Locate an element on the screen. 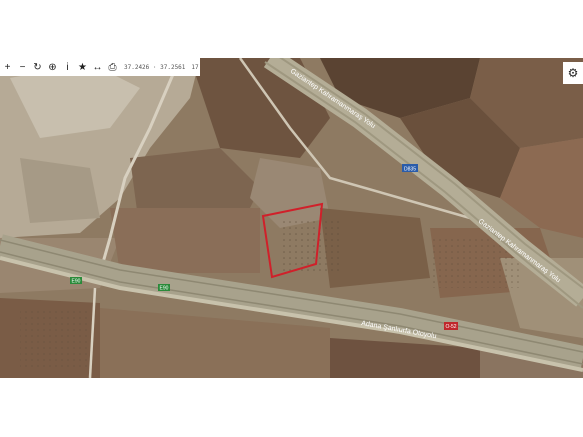 The image size is (583, 437). favorite-star-icon: ★ is located at coordinates (82, 67).